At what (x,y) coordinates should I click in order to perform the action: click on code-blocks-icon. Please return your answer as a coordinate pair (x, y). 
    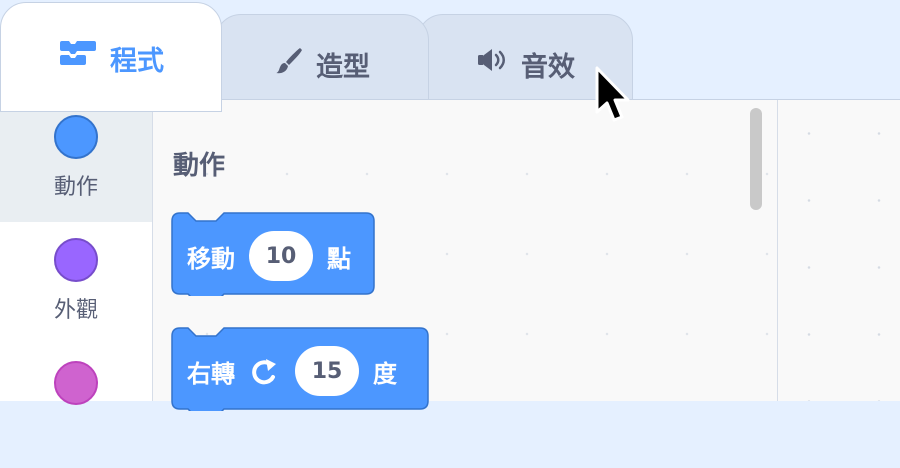
    Looking at the image, I should click on (78, 53).